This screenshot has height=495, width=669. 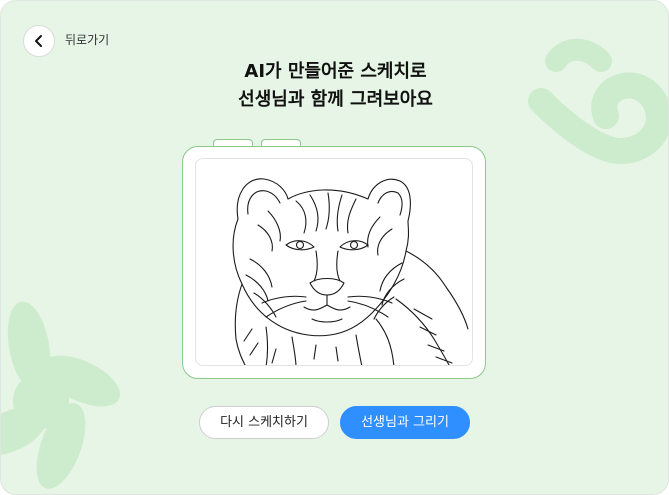 What do you see at coordinates (335, 71) in the screenshot?
I see `page-title-line-1: AI가 만들어준 스케치로` at bounding box center [335, 71].